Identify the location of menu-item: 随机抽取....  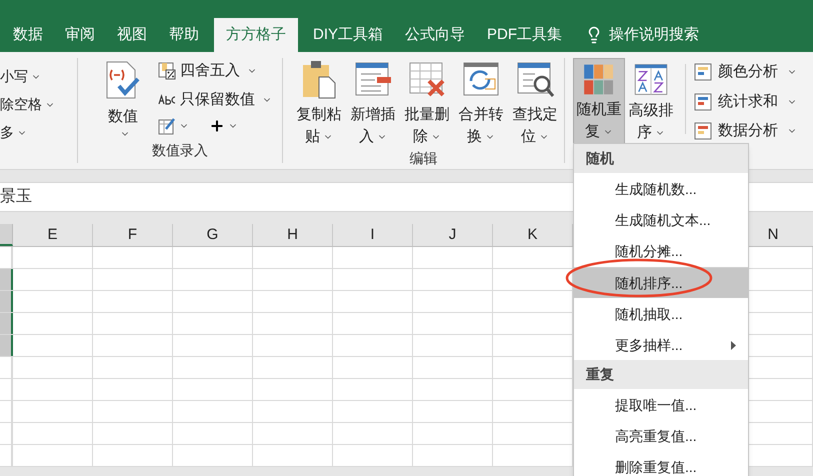
(661, 313).